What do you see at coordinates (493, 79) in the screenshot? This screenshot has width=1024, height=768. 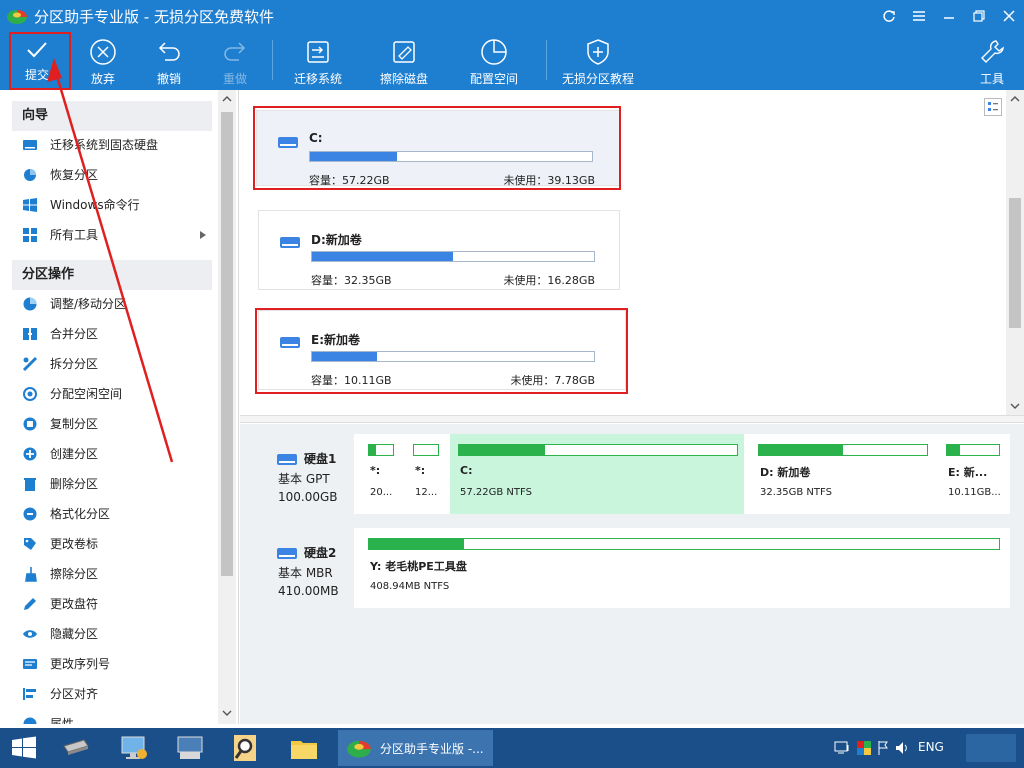 I see `config-label: 配置空间` at bounding box center [493, 79].